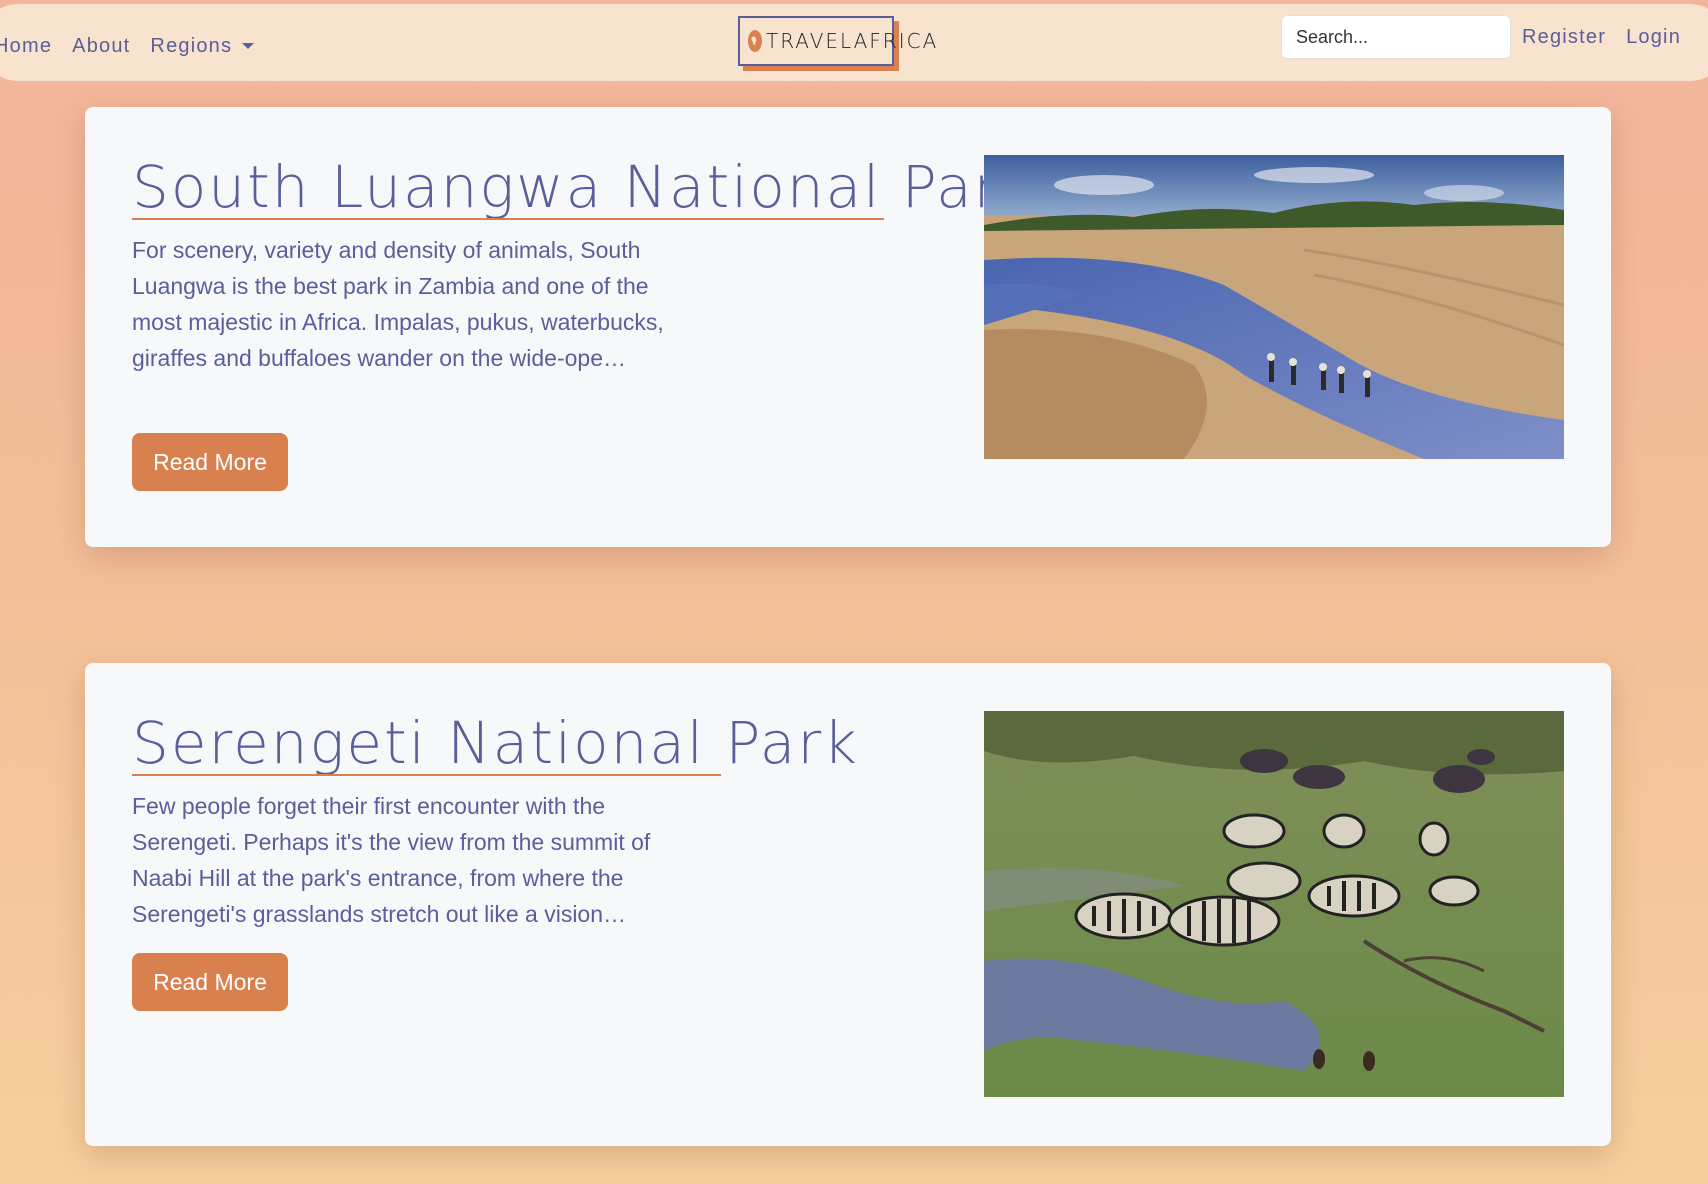 This screenshot has width=1708, height=1184. I want to click on chevron-down-icon, so click(248, 46).